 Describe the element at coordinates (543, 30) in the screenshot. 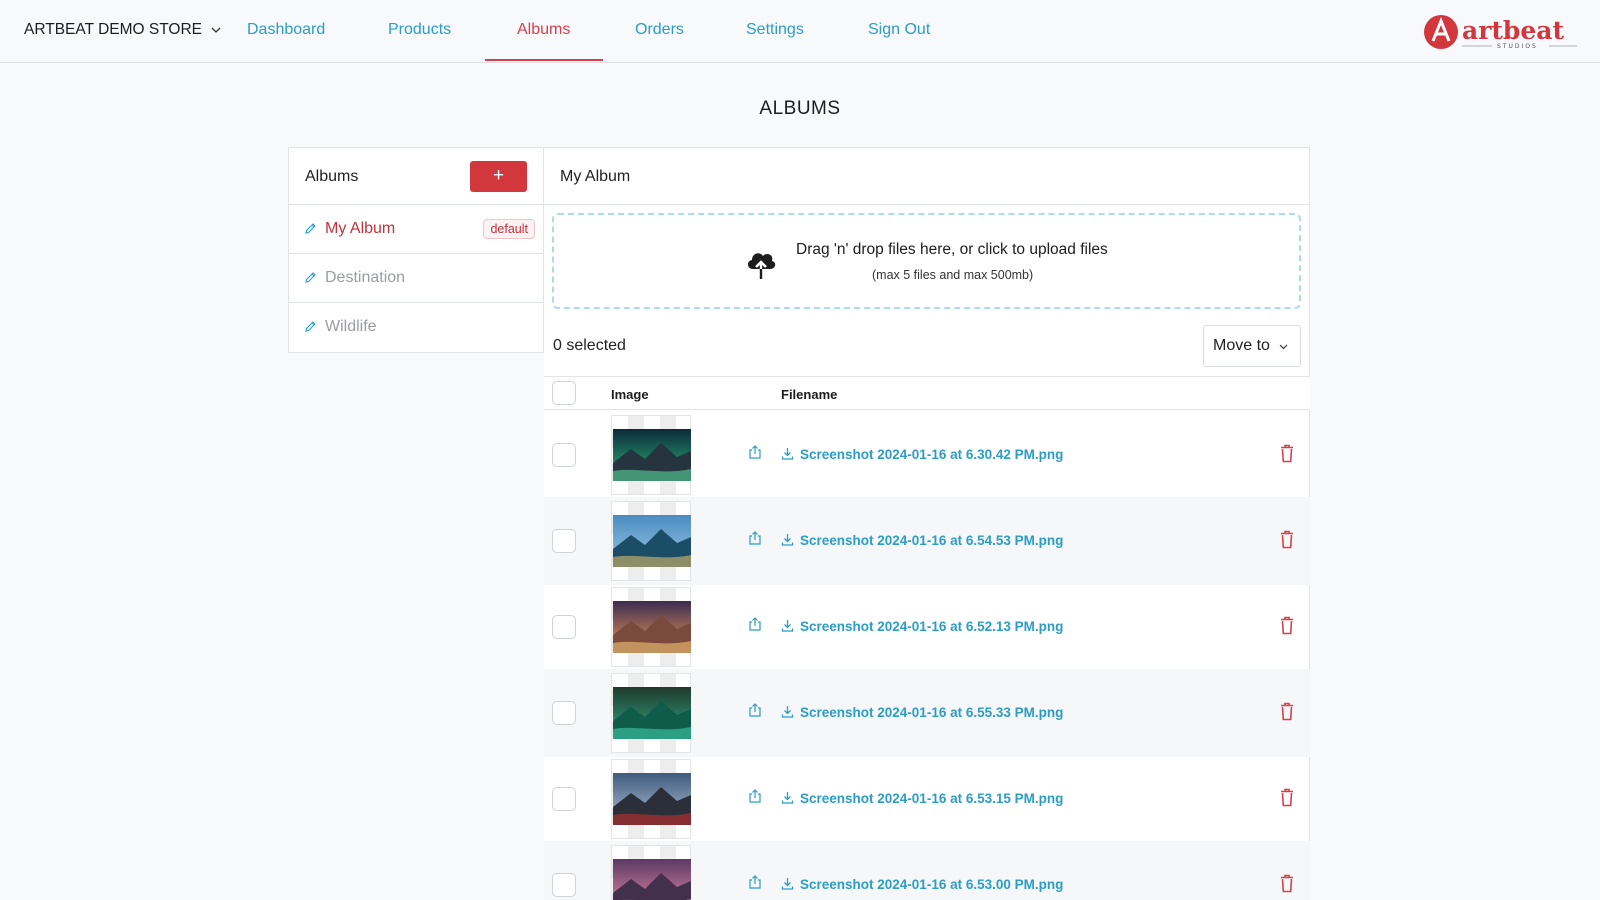

I see `nav-albums: Albums` at that location.